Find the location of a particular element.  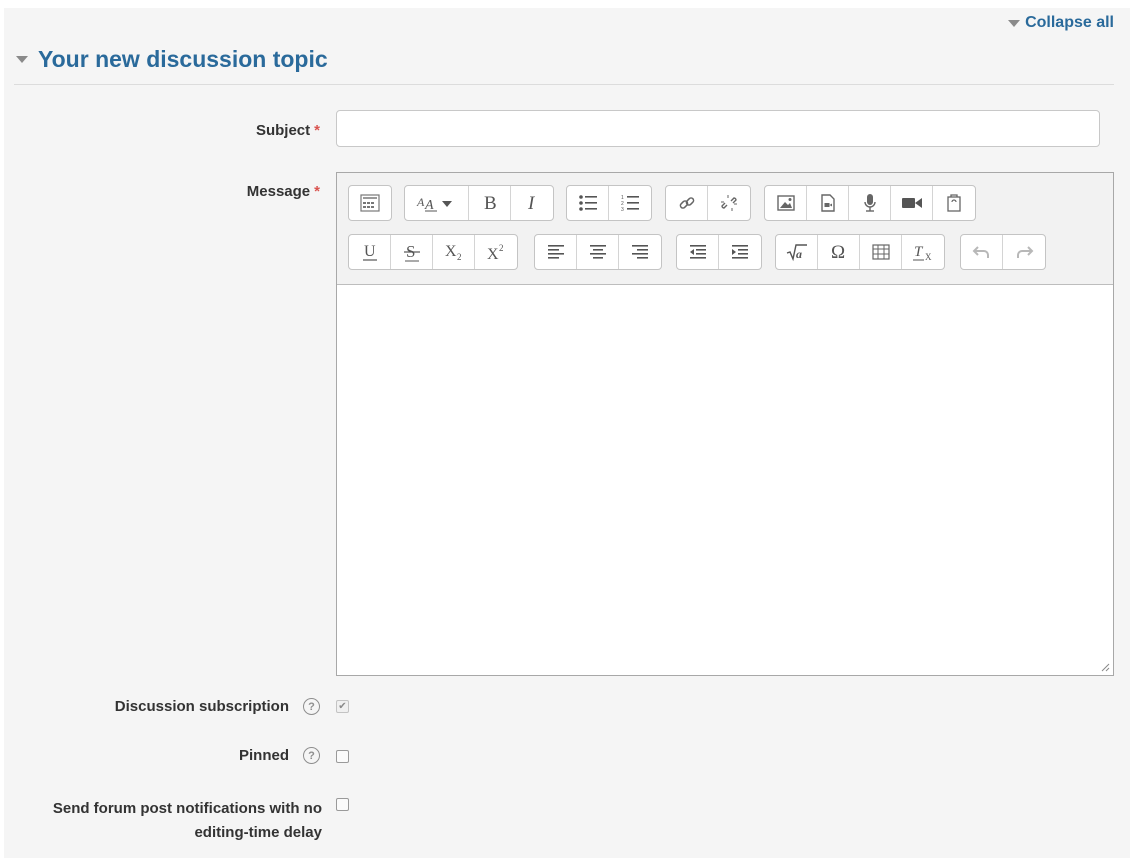

unlink-icon is located at coordinates (729, 203).